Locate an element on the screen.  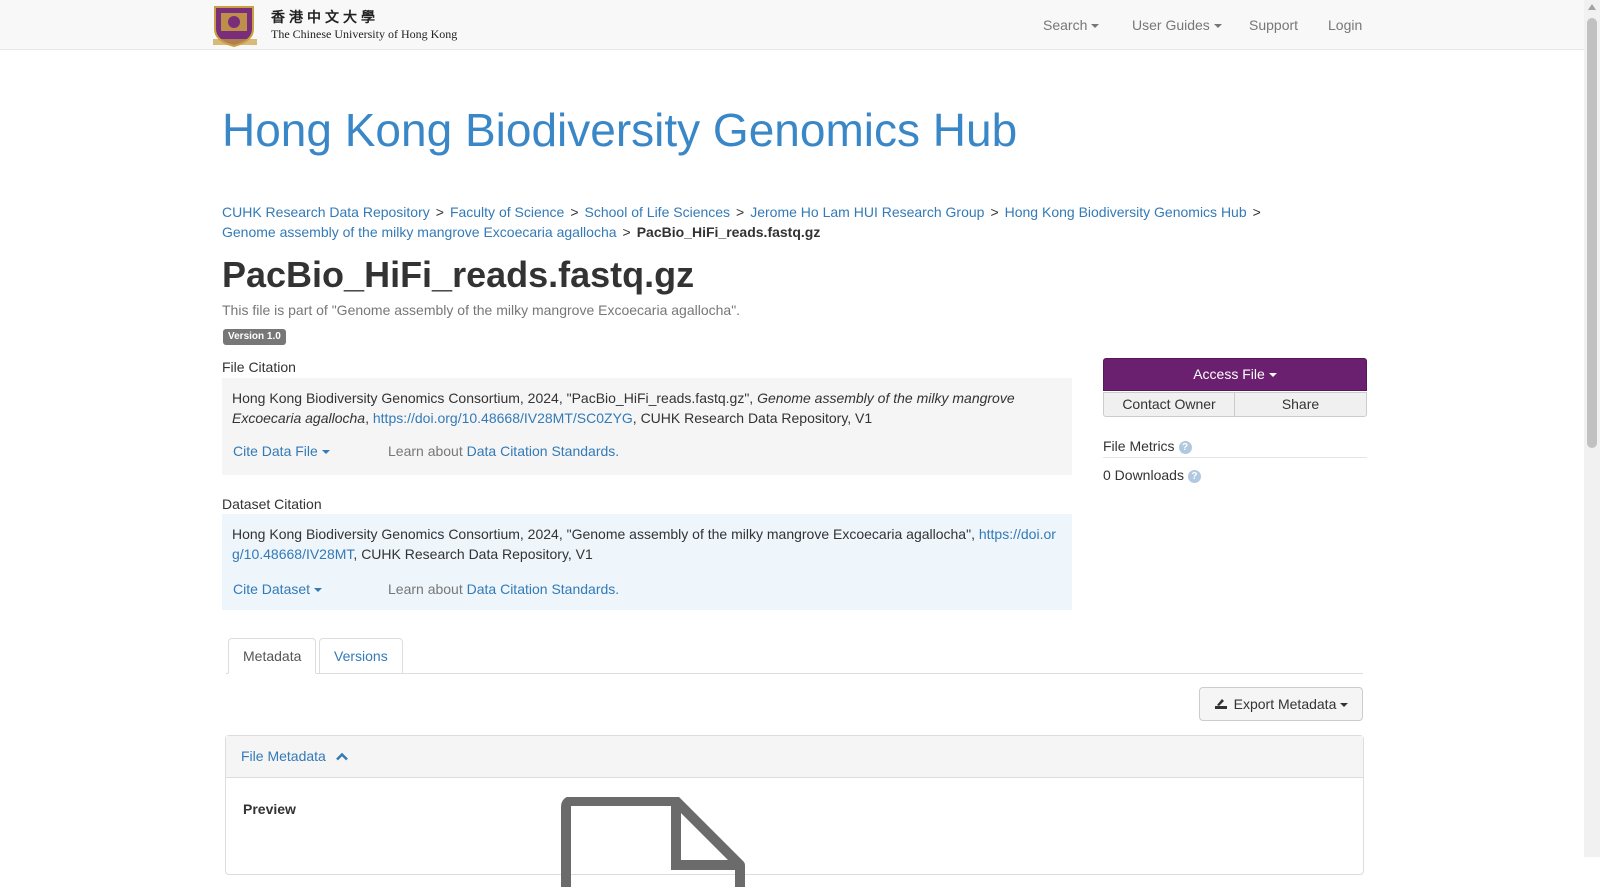
file-metadata-title: File Metadata is located at coordinates (283, 756).